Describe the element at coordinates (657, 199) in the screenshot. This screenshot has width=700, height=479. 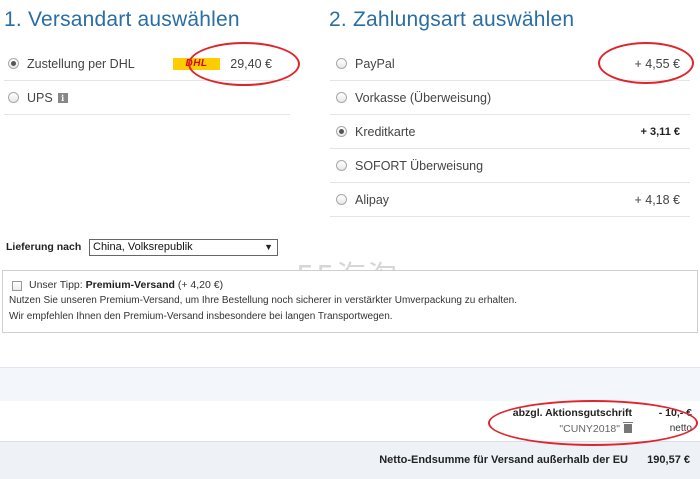
I see `alipay-price: + 4,18 €` at that location.